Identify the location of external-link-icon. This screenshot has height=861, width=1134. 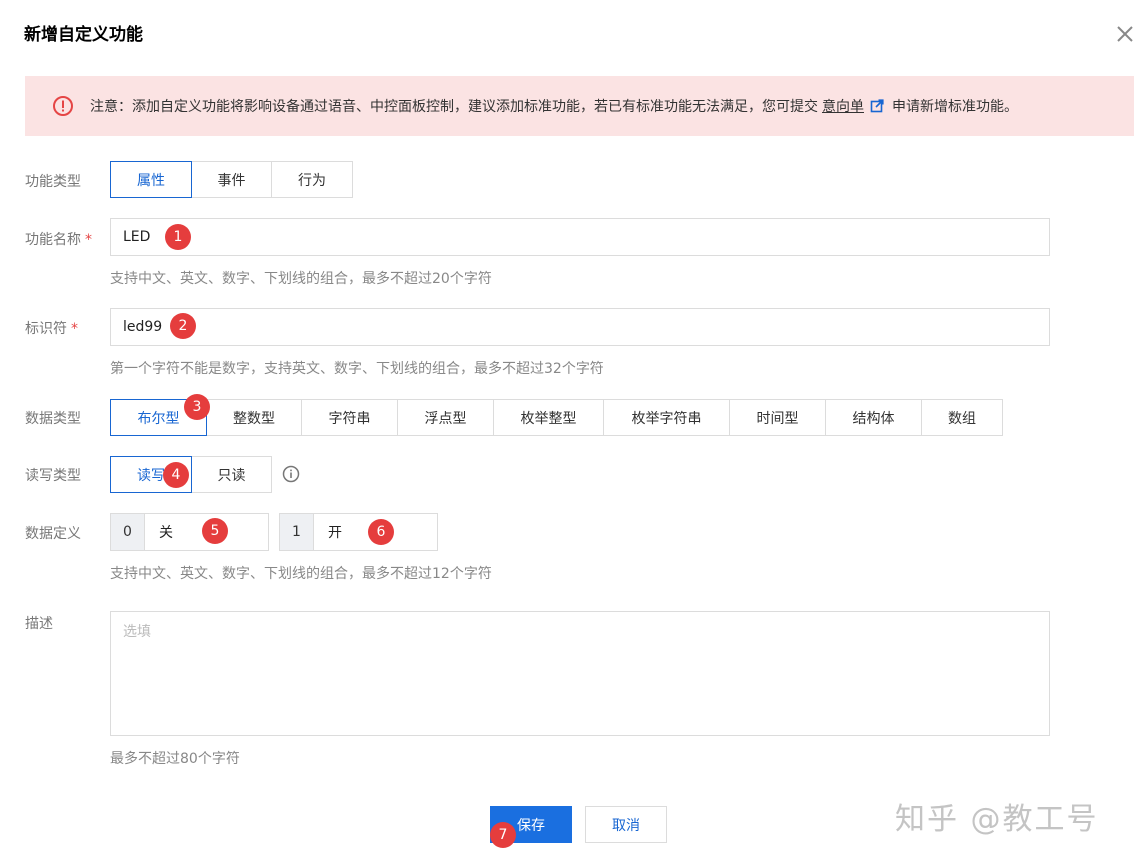
(877, 106).